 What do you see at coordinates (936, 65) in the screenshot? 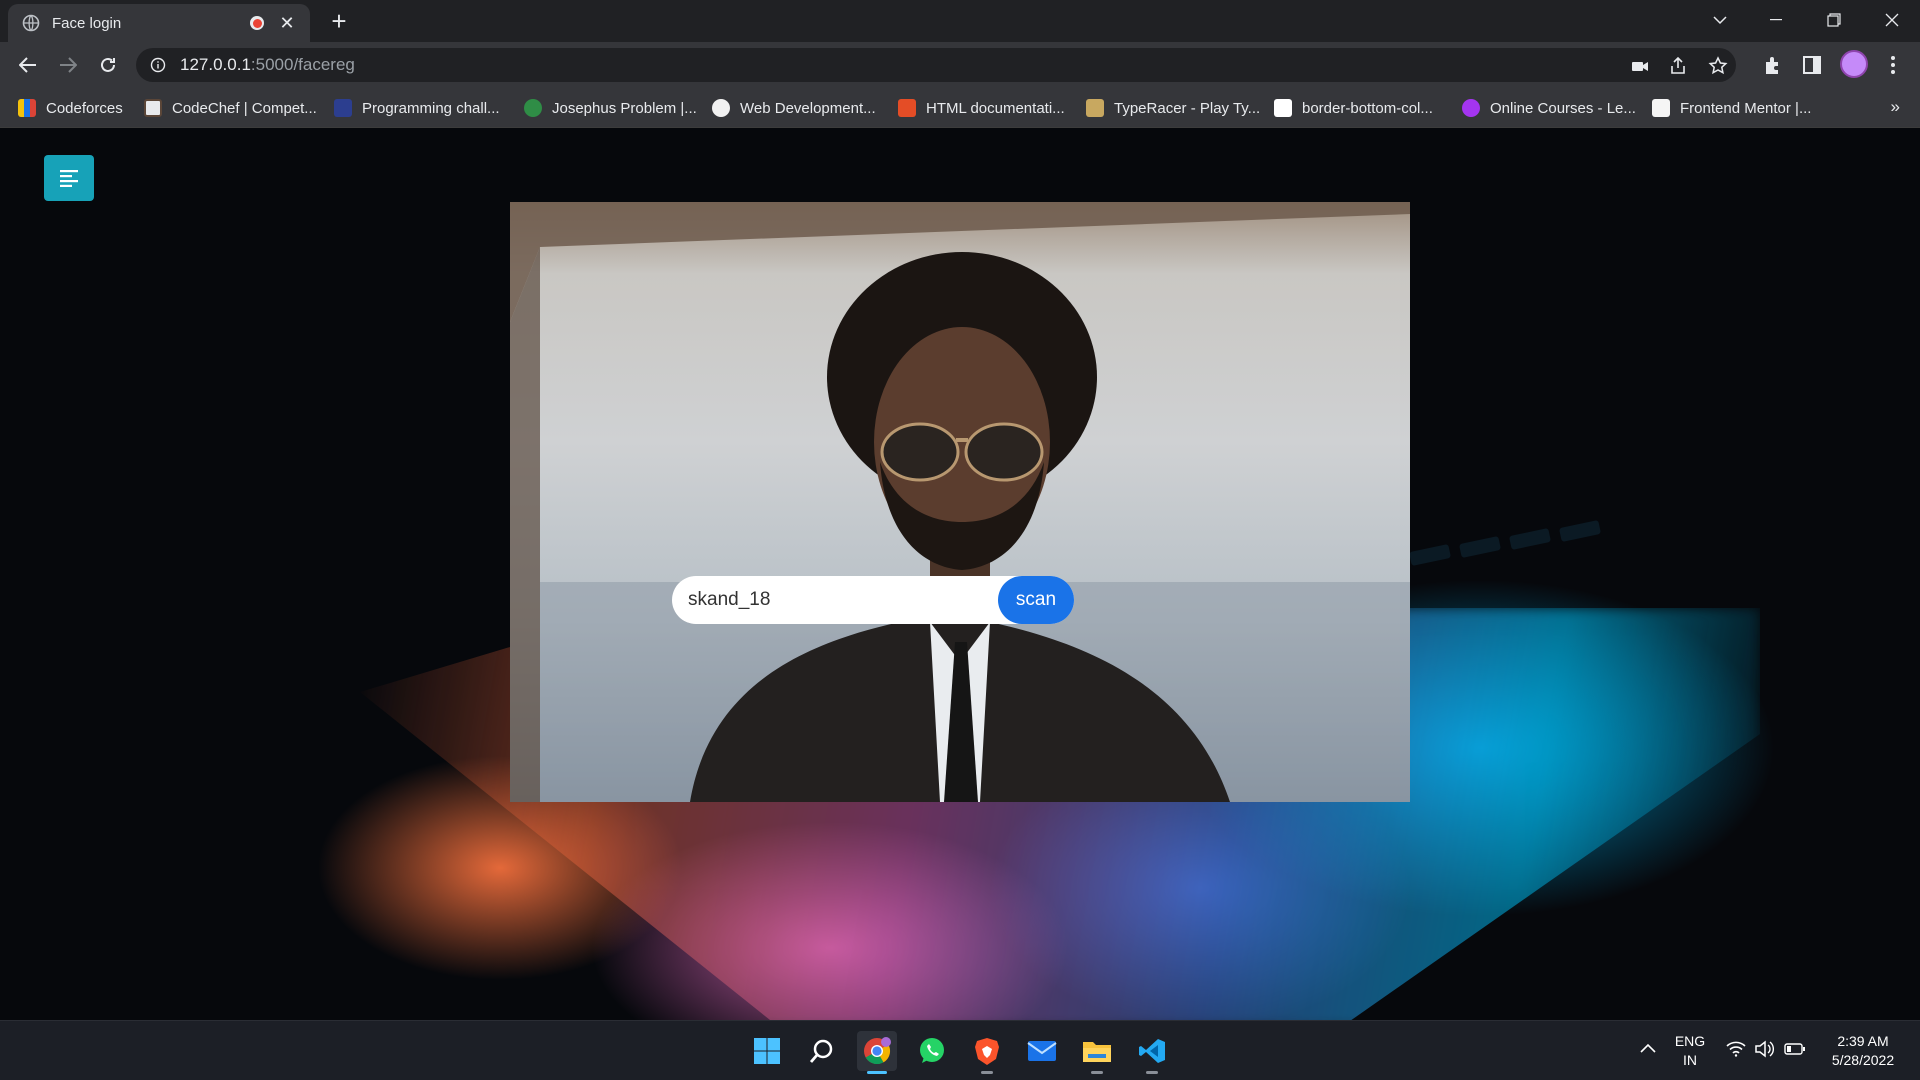
I see `address-bar: 127.0.0.1:5000/facereg` at bounding box center [936, 65].